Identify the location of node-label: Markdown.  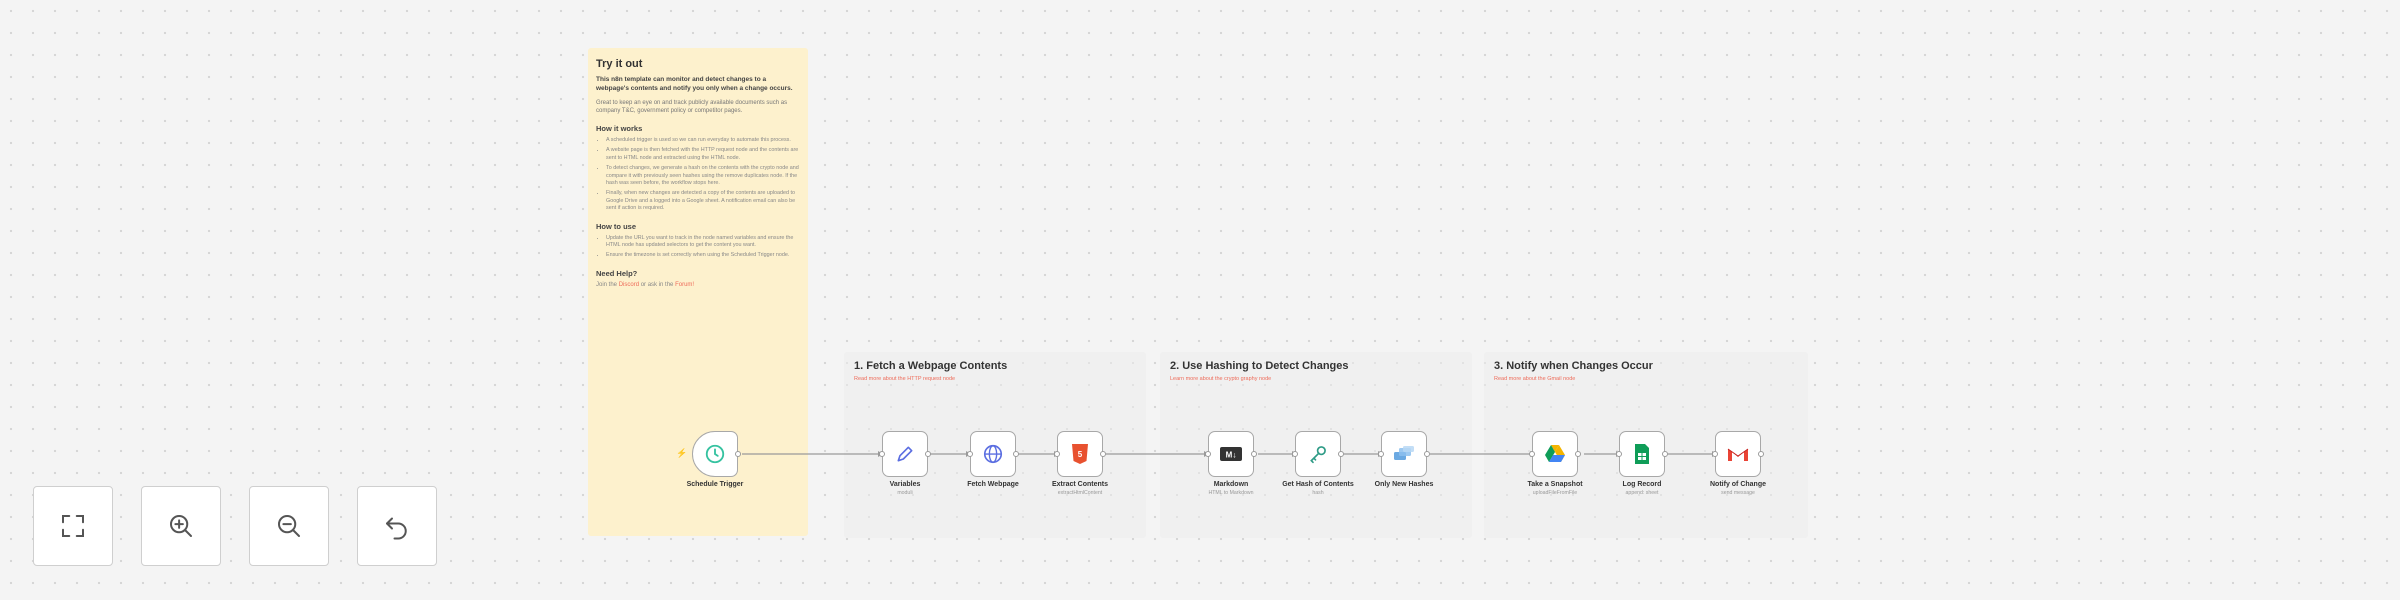
(1231, 484).